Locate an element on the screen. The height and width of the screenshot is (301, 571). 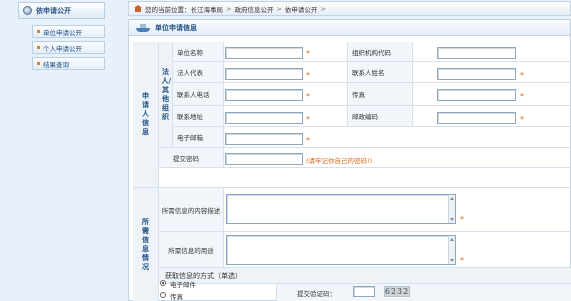
contact-addr-input is located at coordinates (264, 118).